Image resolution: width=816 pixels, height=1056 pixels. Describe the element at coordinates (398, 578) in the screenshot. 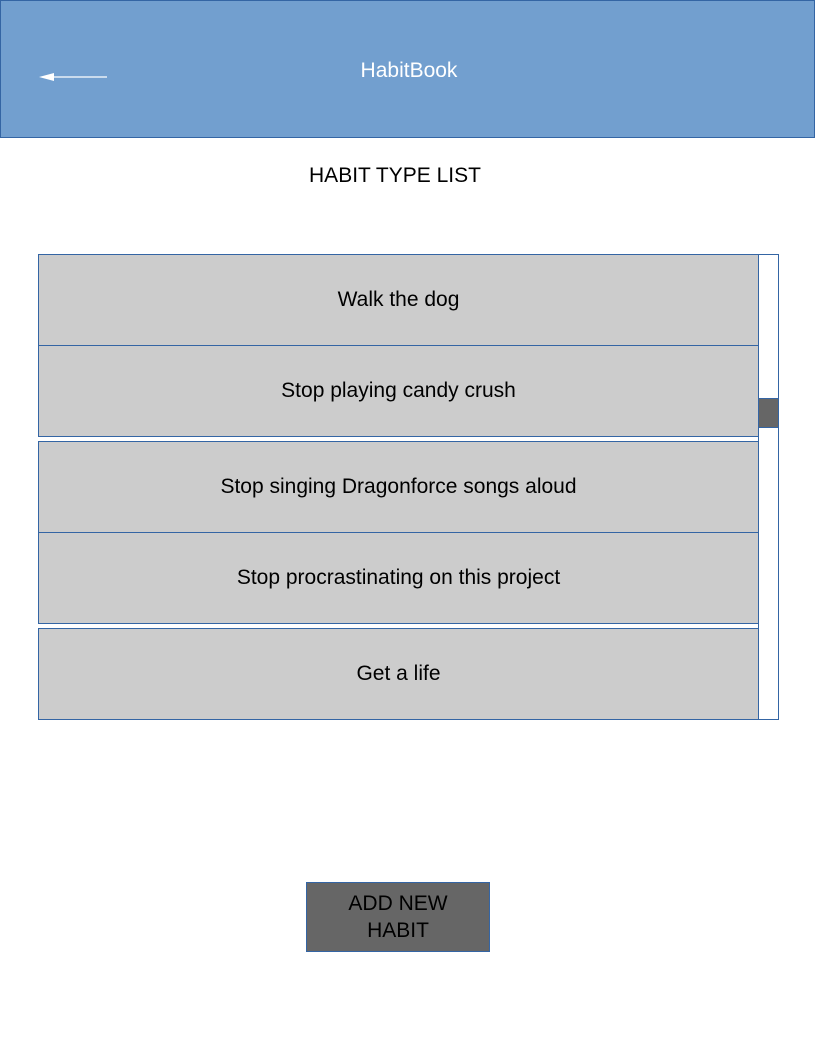

I see `habit-list-item-stop-procrastinating: Stop procrastinating on this project` at that location.